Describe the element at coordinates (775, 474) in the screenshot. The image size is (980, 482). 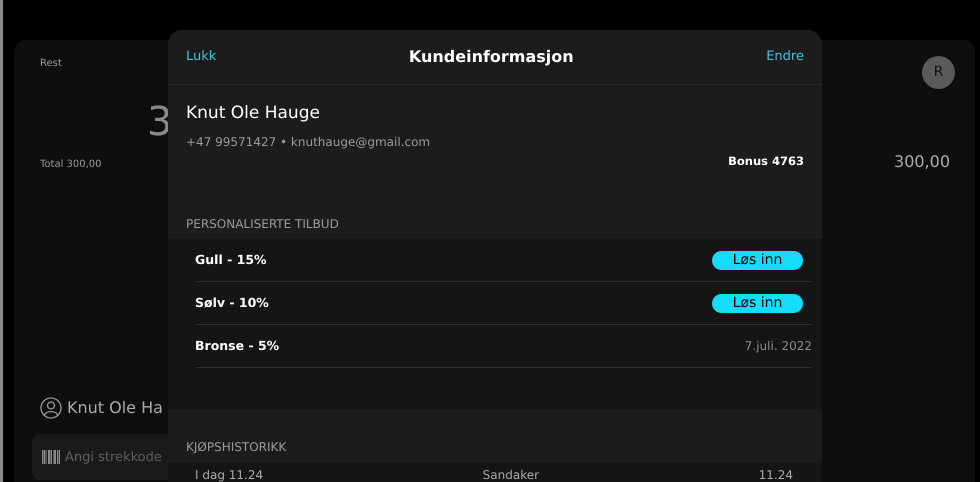
I see `purchase-amount: 11.24` at that location.